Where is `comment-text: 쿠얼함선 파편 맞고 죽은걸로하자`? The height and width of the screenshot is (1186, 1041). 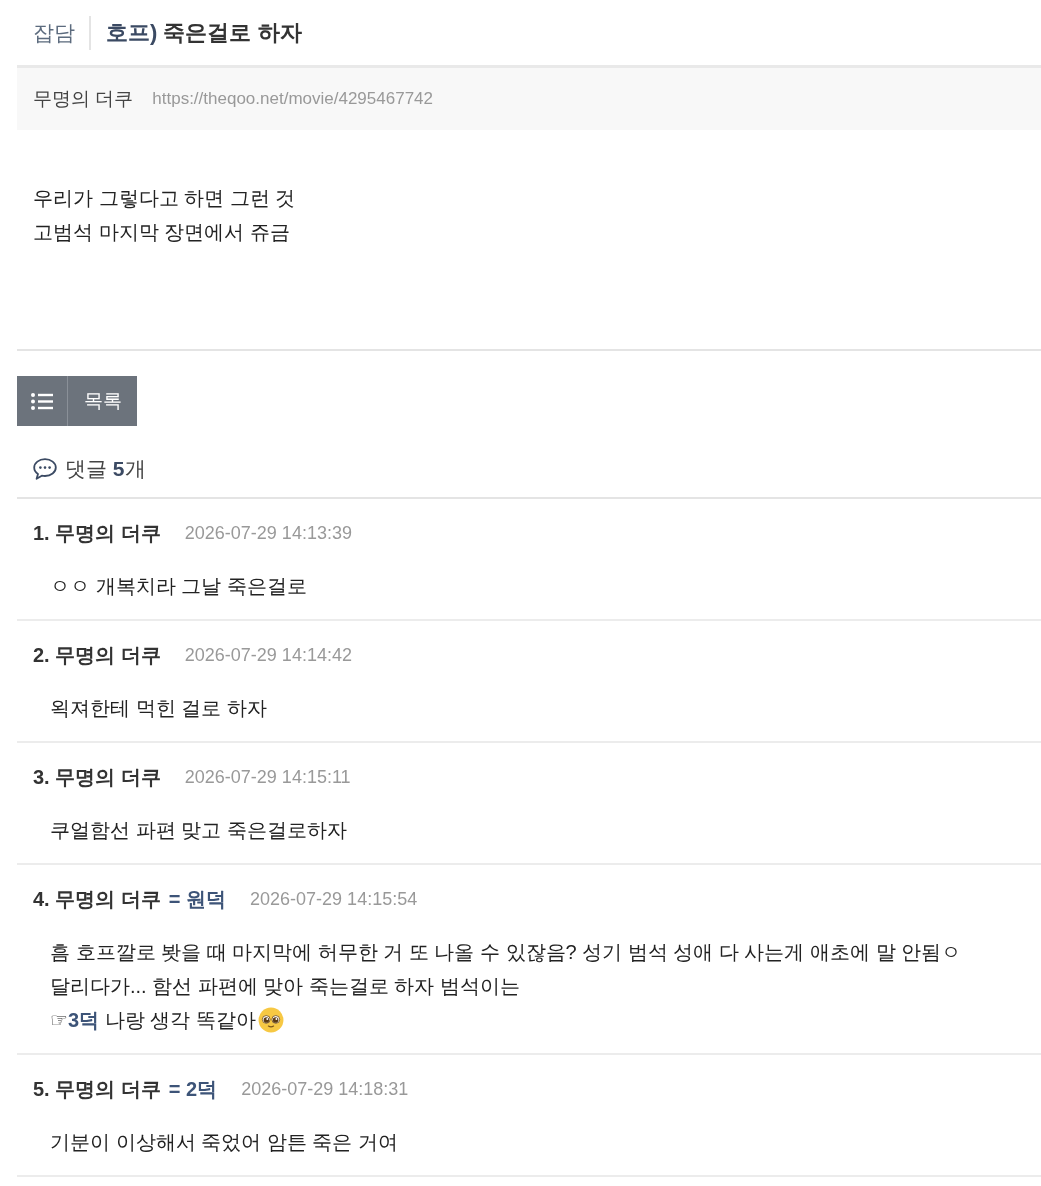 comment-text: 쿠얼함선 파편 맞고 죽은걸로하자 is located at coordinates (198, 830).